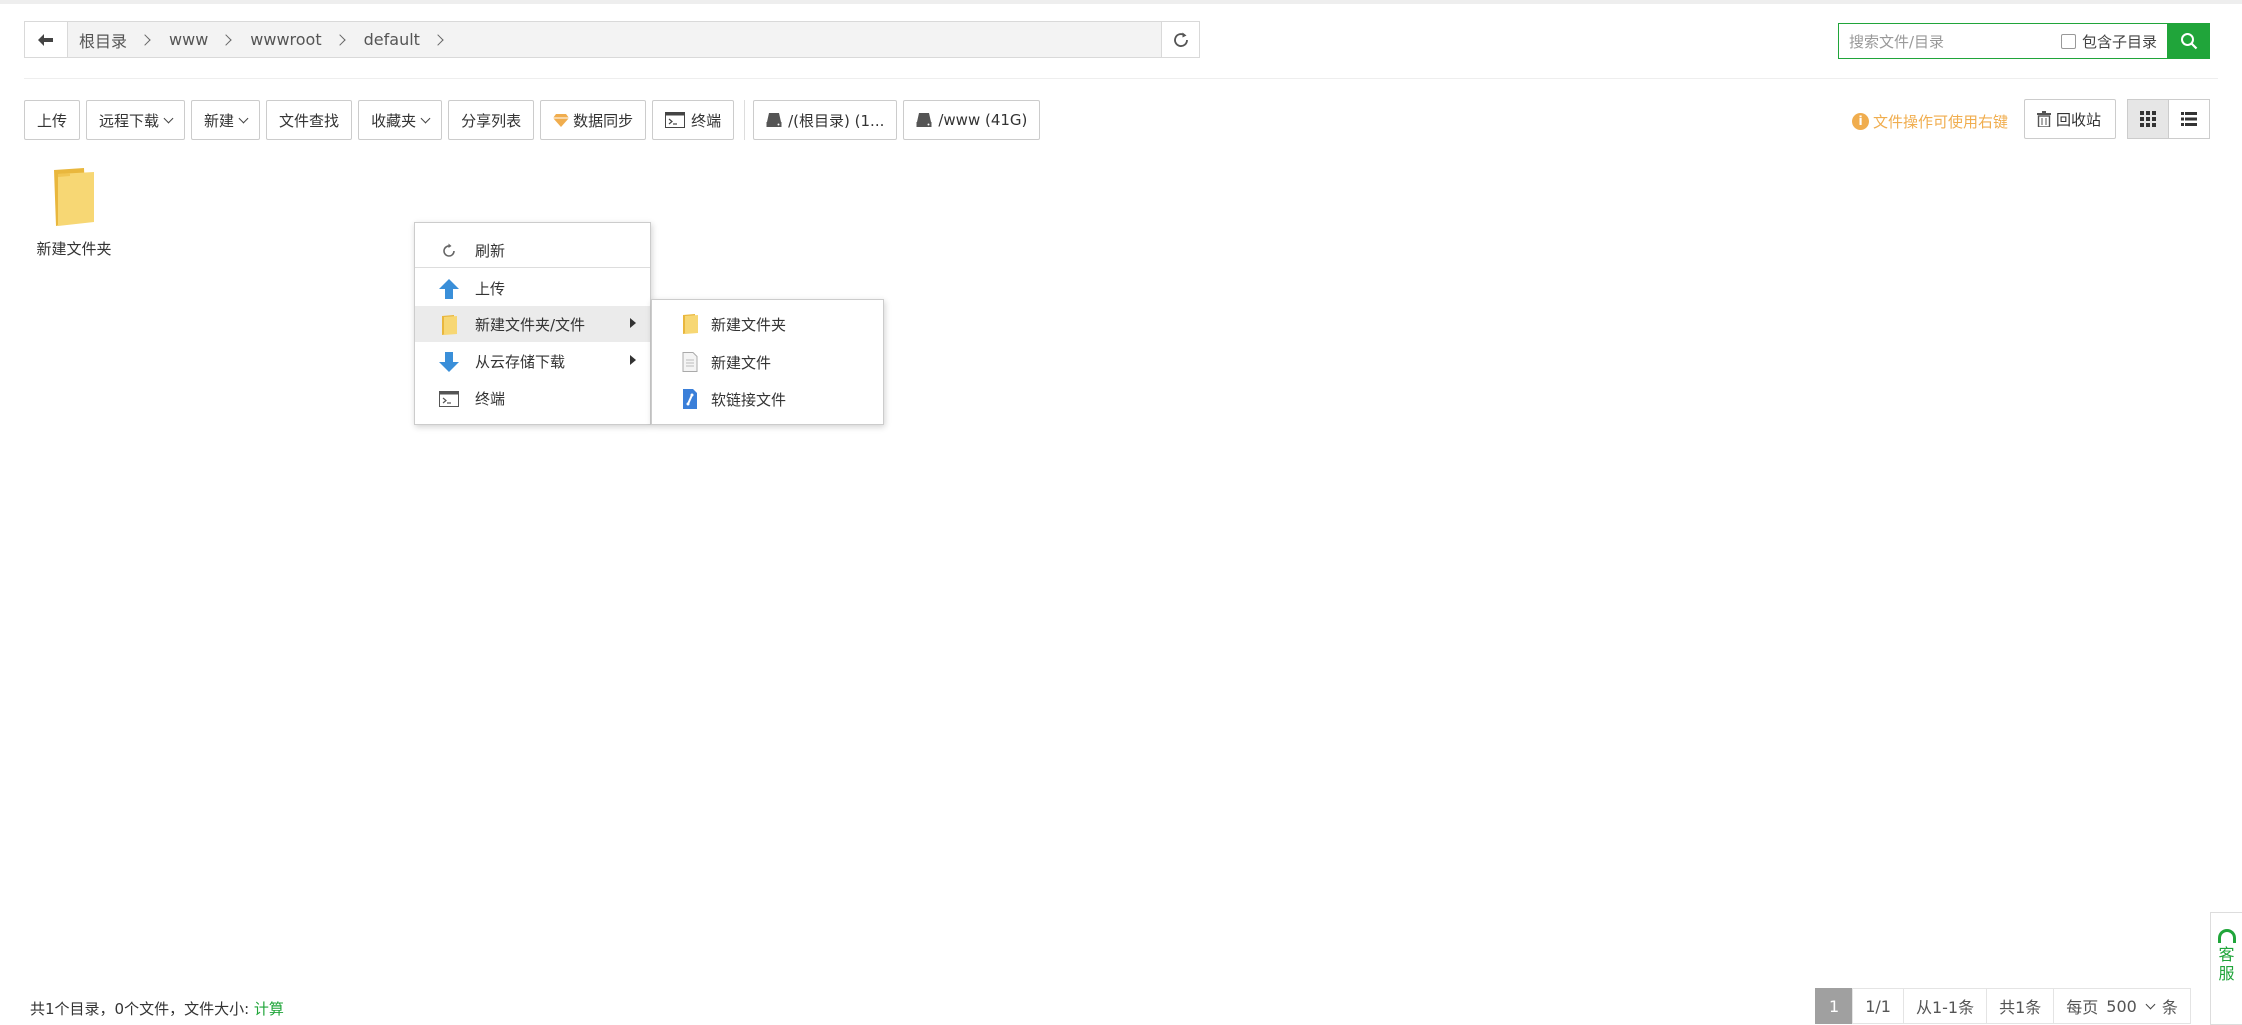  Describe the element at coordinates (2109, 41) in the screenshot. I see `include-subdir-option: 包含子目录` at that location.